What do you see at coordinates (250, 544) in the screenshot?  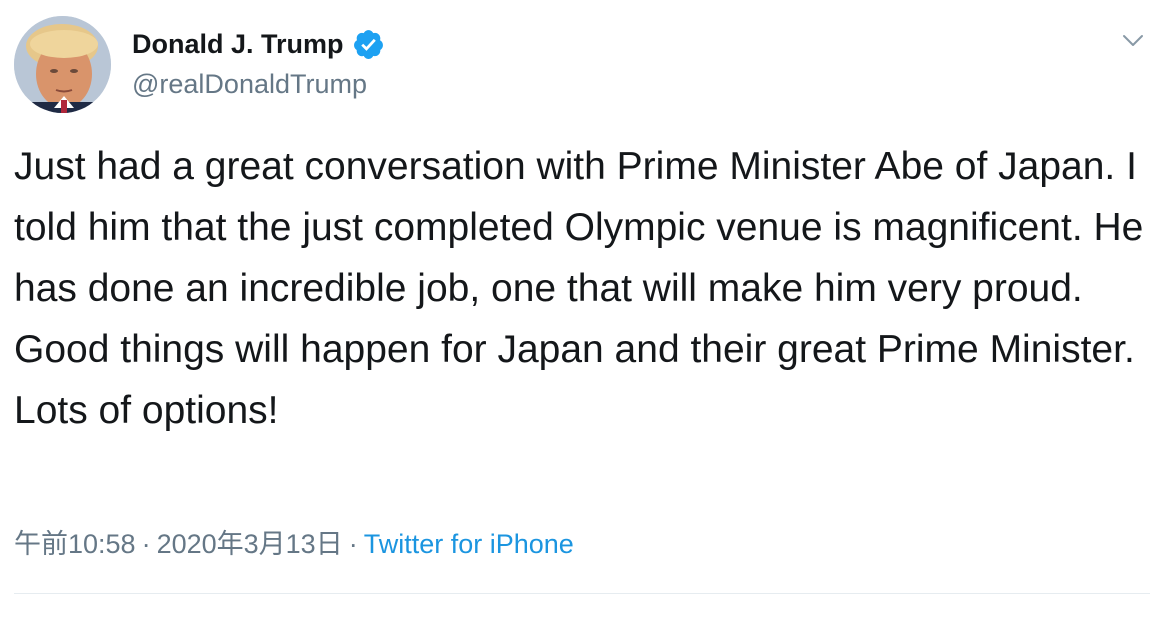 I see `tweet-date: 2020年3月13日` at bounding box center [250, 544].